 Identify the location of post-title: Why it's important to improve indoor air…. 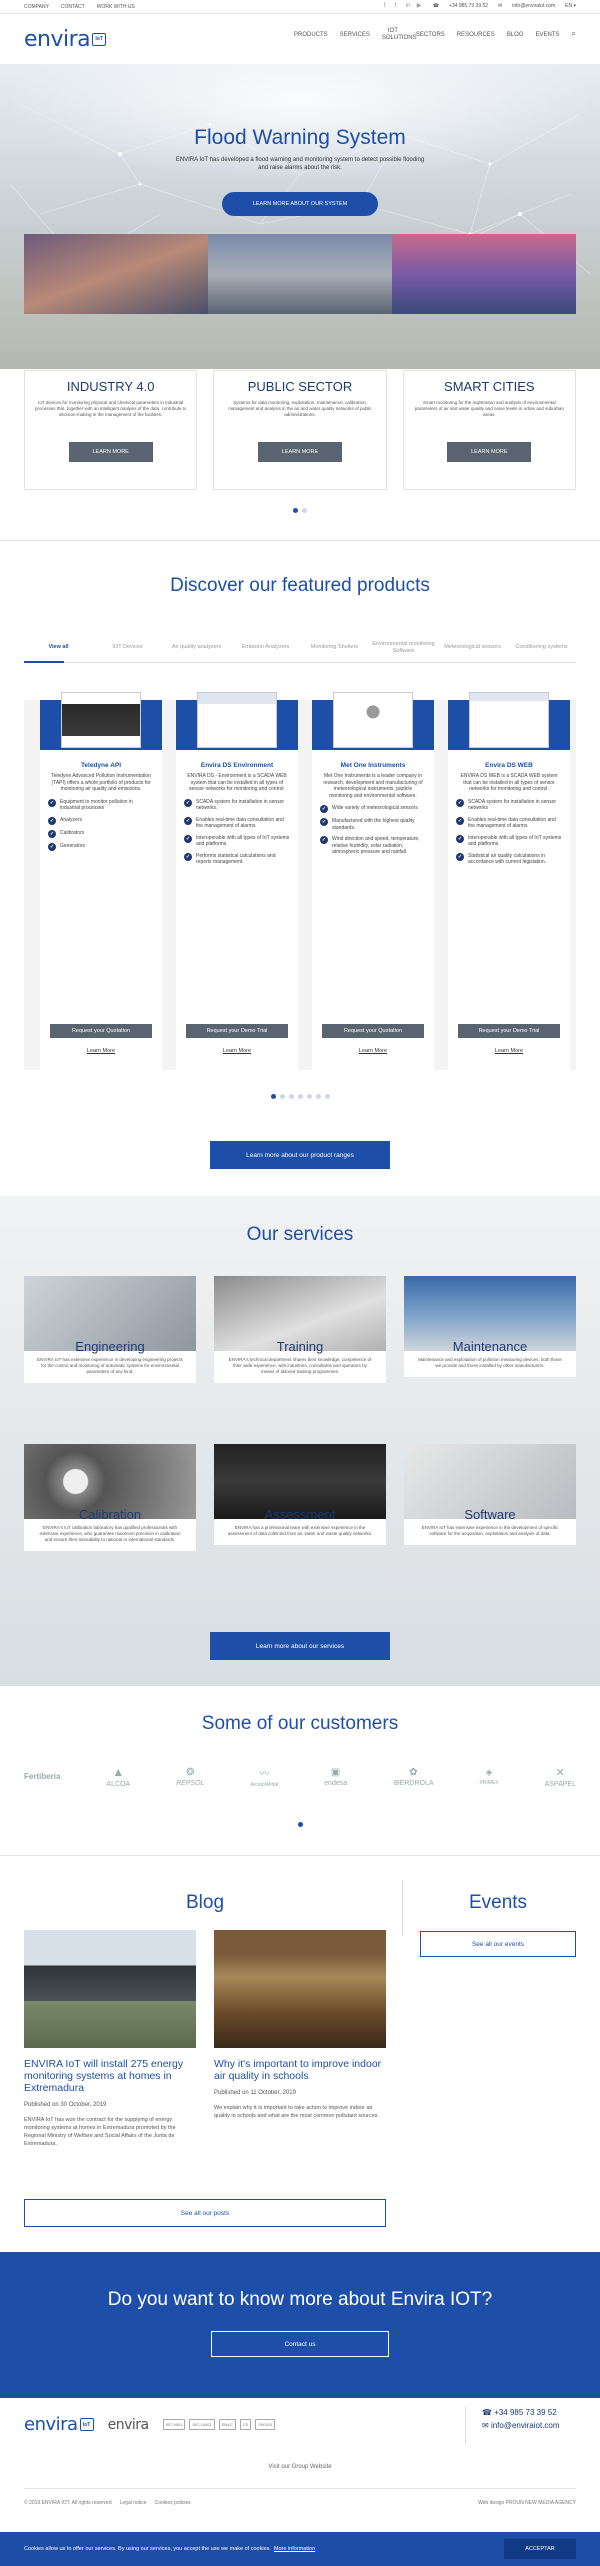
(300, 2070).